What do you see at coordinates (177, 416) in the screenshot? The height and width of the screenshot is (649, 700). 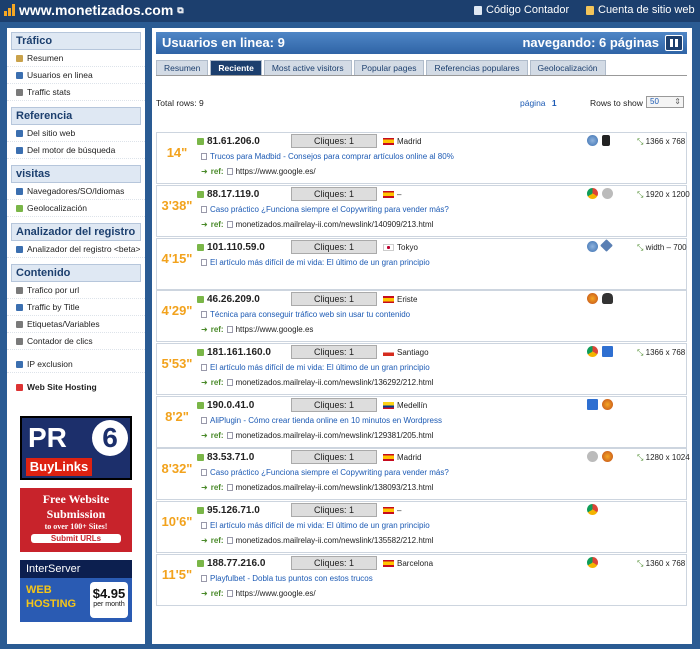 I see `visit-duration: 8'2"` at bounding box center [177, 416].